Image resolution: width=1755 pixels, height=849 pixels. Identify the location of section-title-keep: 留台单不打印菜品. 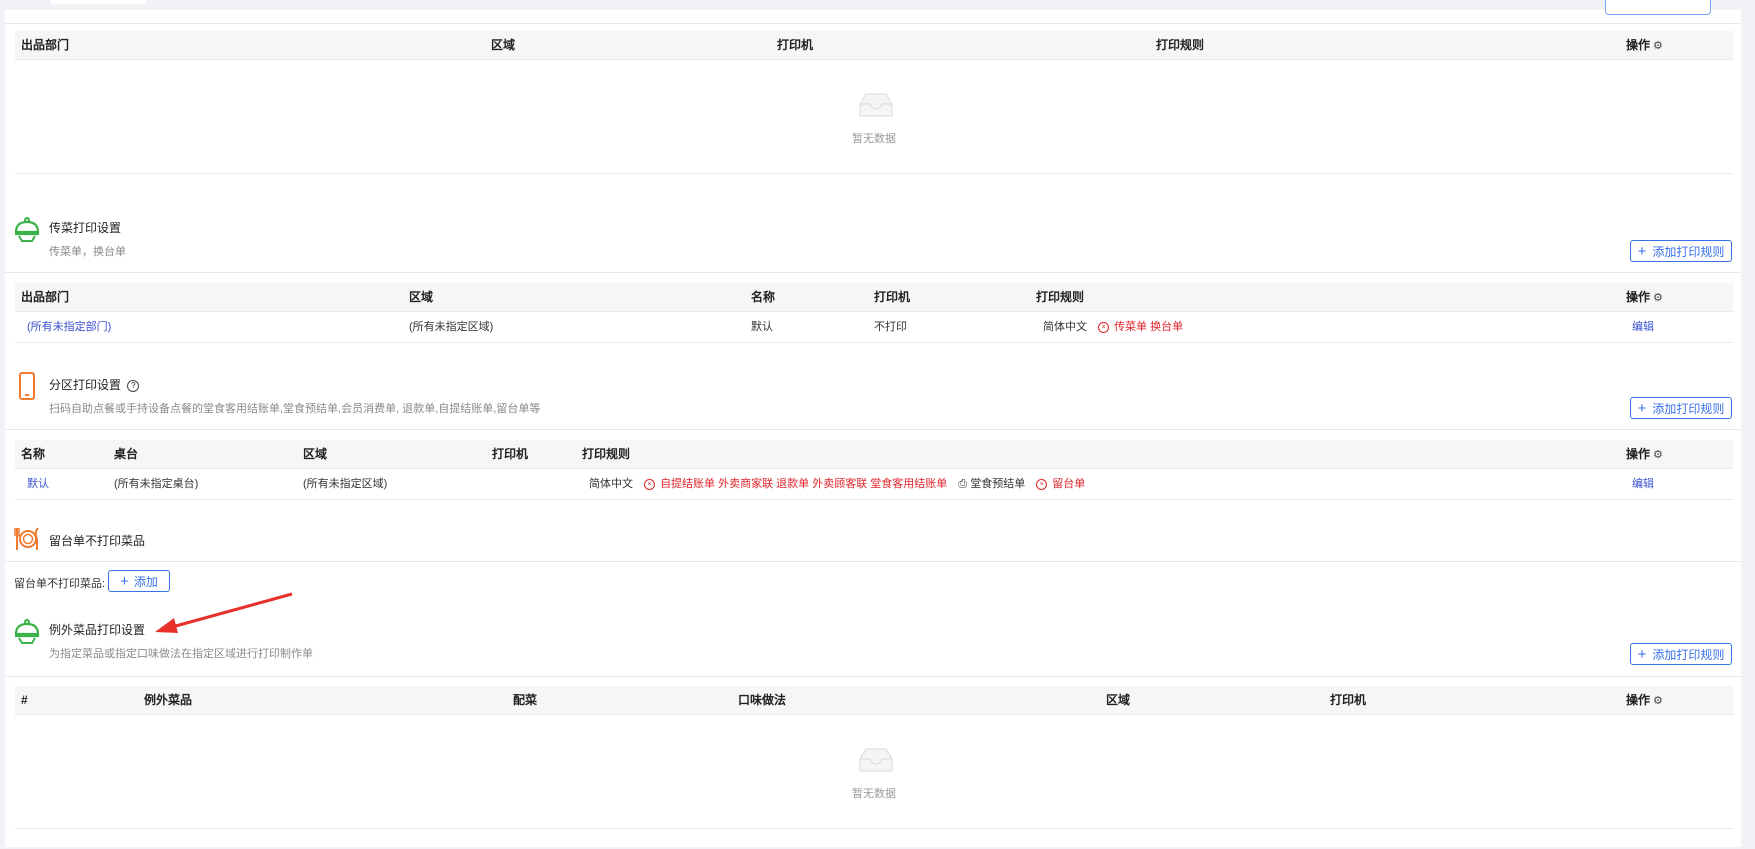
(97, 541).